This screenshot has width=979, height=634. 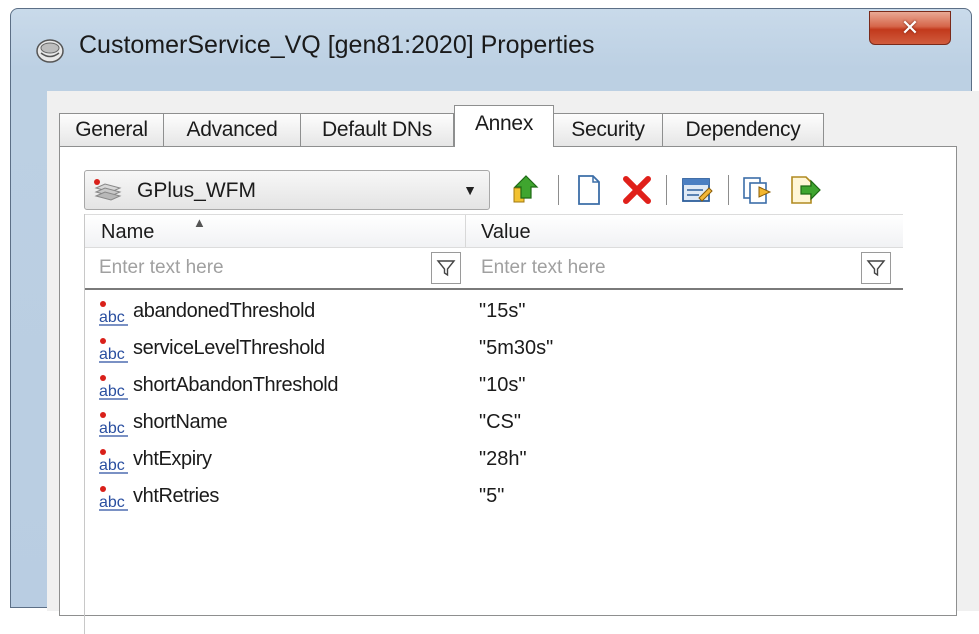 I want to click on table-row: abc serviceLevelThreshold "5m30s", so click(x=494, y=349).